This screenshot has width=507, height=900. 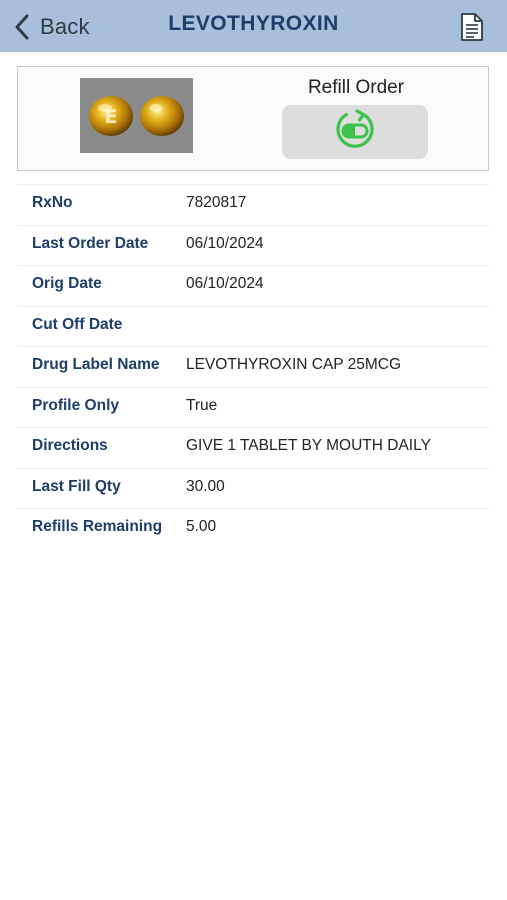 What do you see at coordinates (202, 405) in the screenshot?
I see `detail-value: True` at bounding box center [202, 405].